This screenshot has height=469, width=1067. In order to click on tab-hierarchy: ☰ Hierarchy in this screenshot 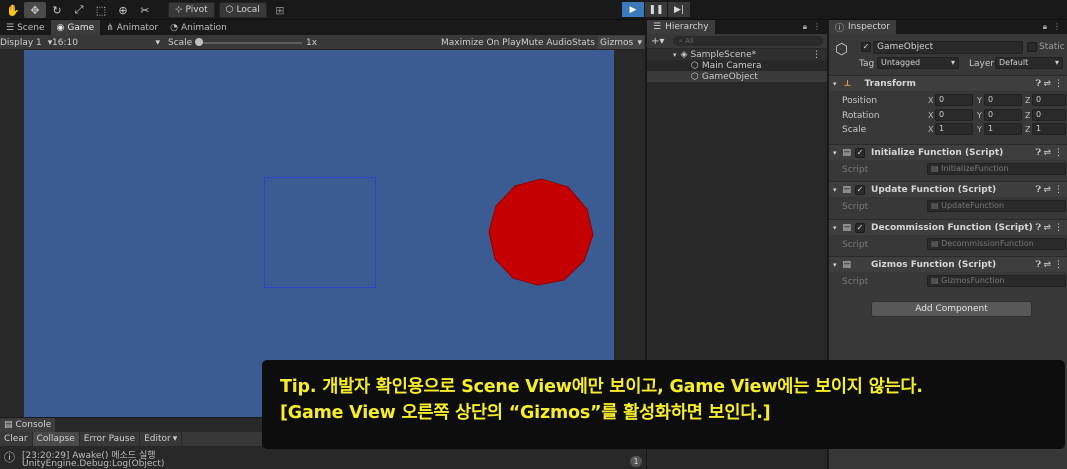, I will do `click(681, 27)`.